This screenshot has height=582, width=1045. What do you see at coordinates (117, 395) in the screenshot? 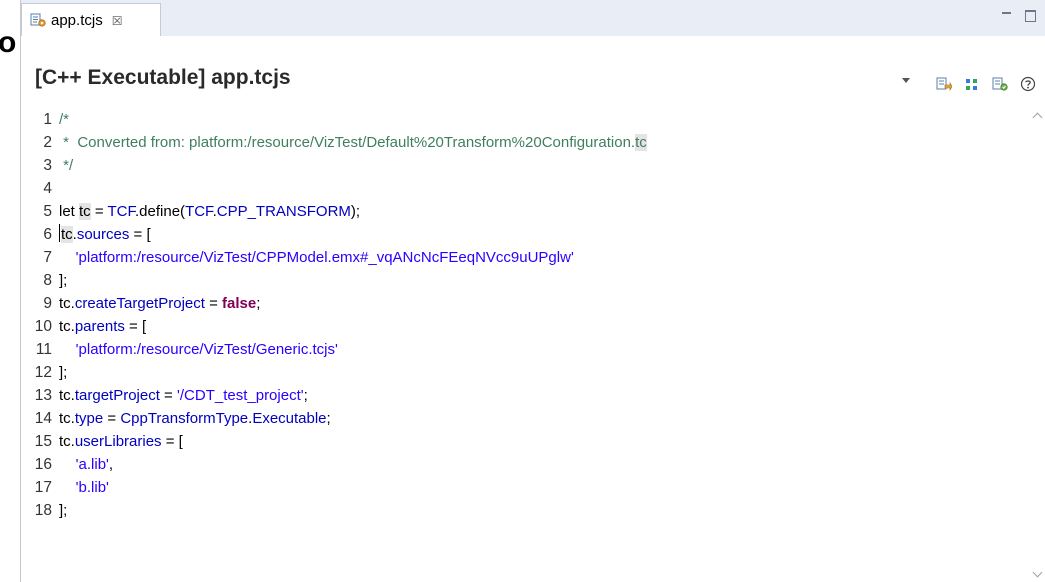
I see `code-token: targetProject` at bounding box center [117, 395].